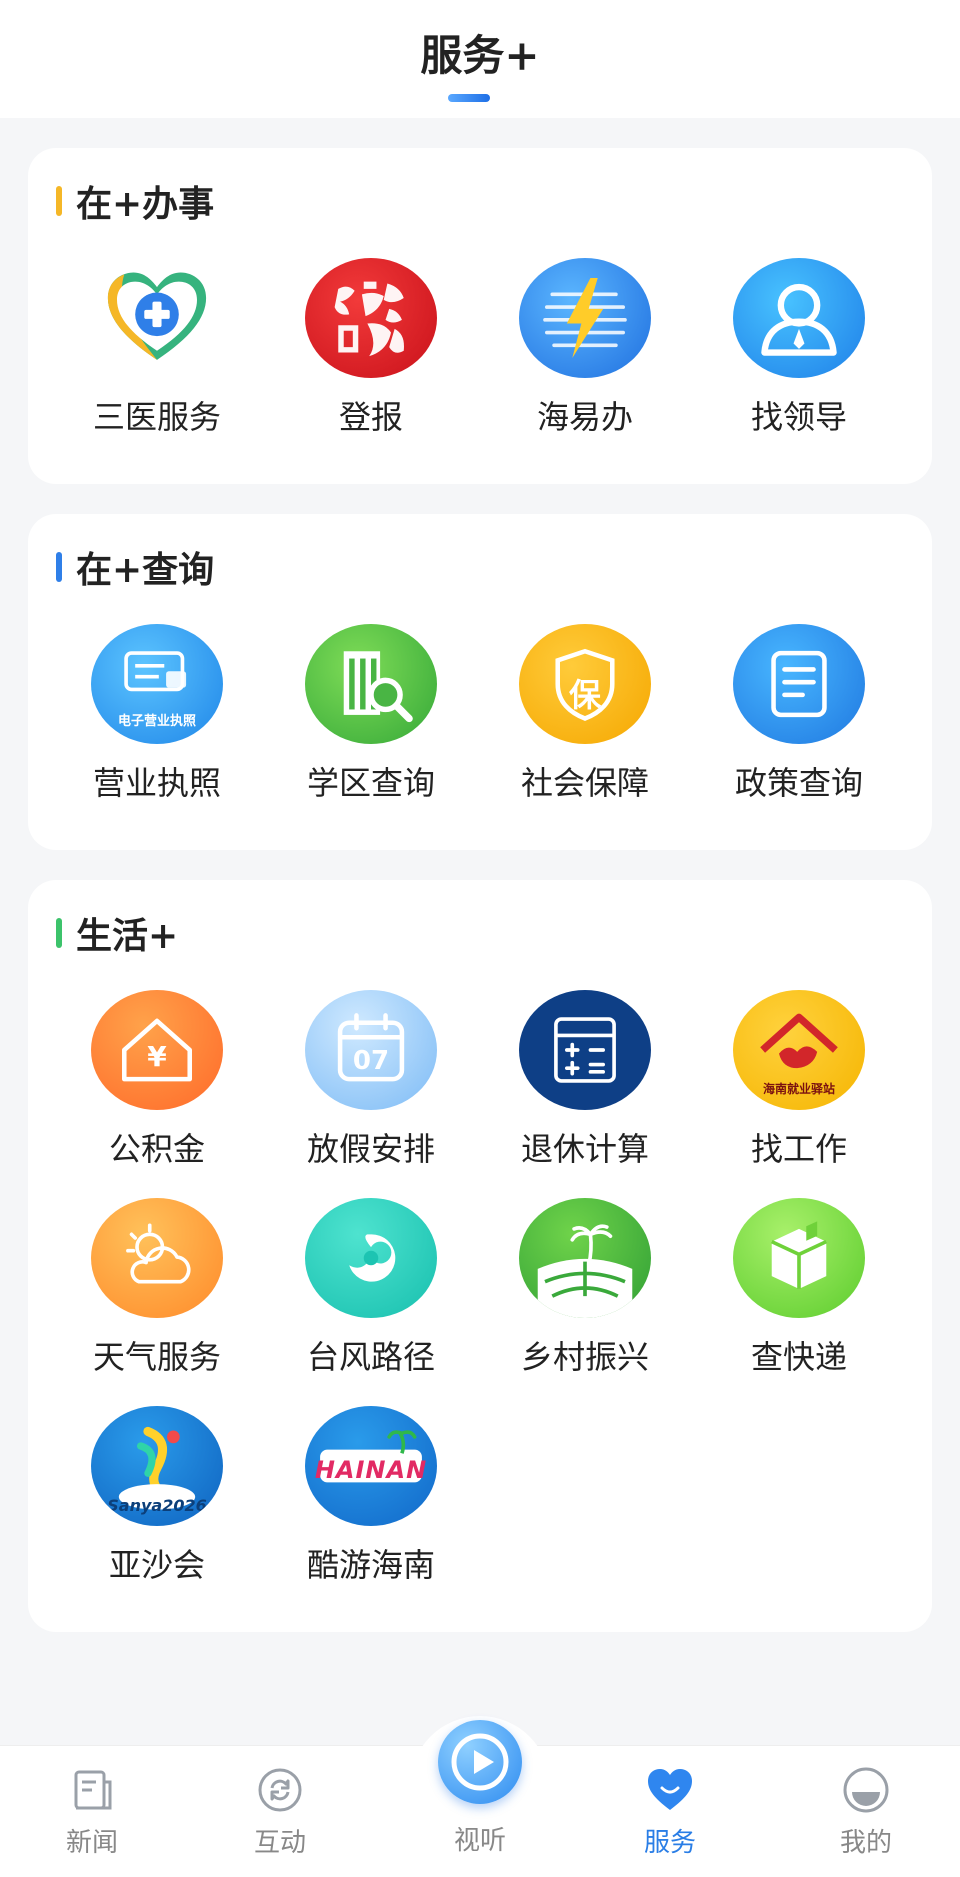  Describe the element at coordinates (584, 783) in the screenshot. I see `service-label: 社会保障` at that location.